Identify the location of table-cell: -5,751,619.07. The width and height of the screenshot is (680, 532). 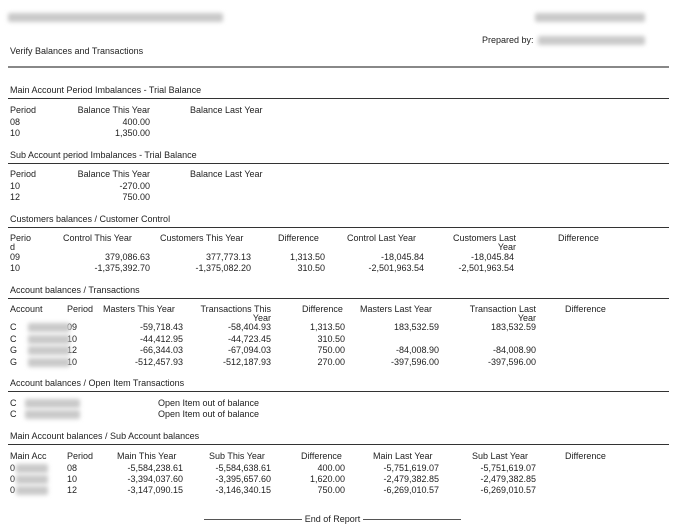
(508, 468).